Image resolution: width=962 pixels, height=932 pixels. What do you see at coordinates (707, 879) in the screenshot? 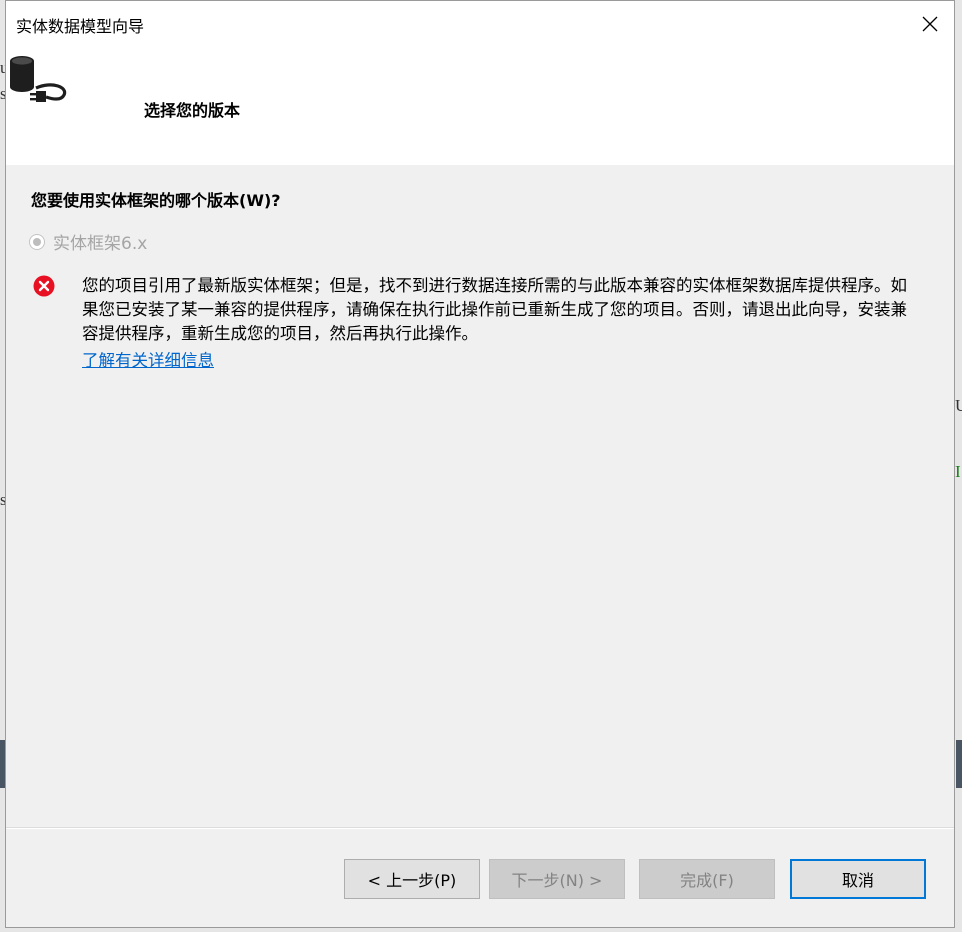
I see `finish-button: 完成(F)` at bounding box center [707, 879].